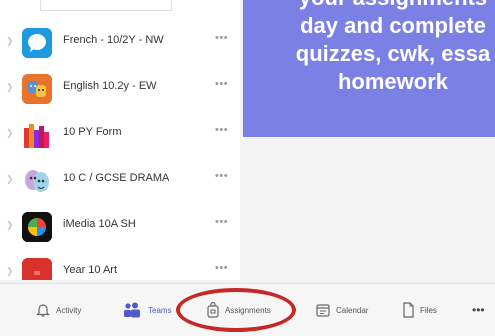 Image resolution: width=495 pixels, height=336 pixels. What do you see at coordinates (352, 310) in the screenshot?
I see `nav-calendar-label: Calendar` at bounding box center [352, 310].